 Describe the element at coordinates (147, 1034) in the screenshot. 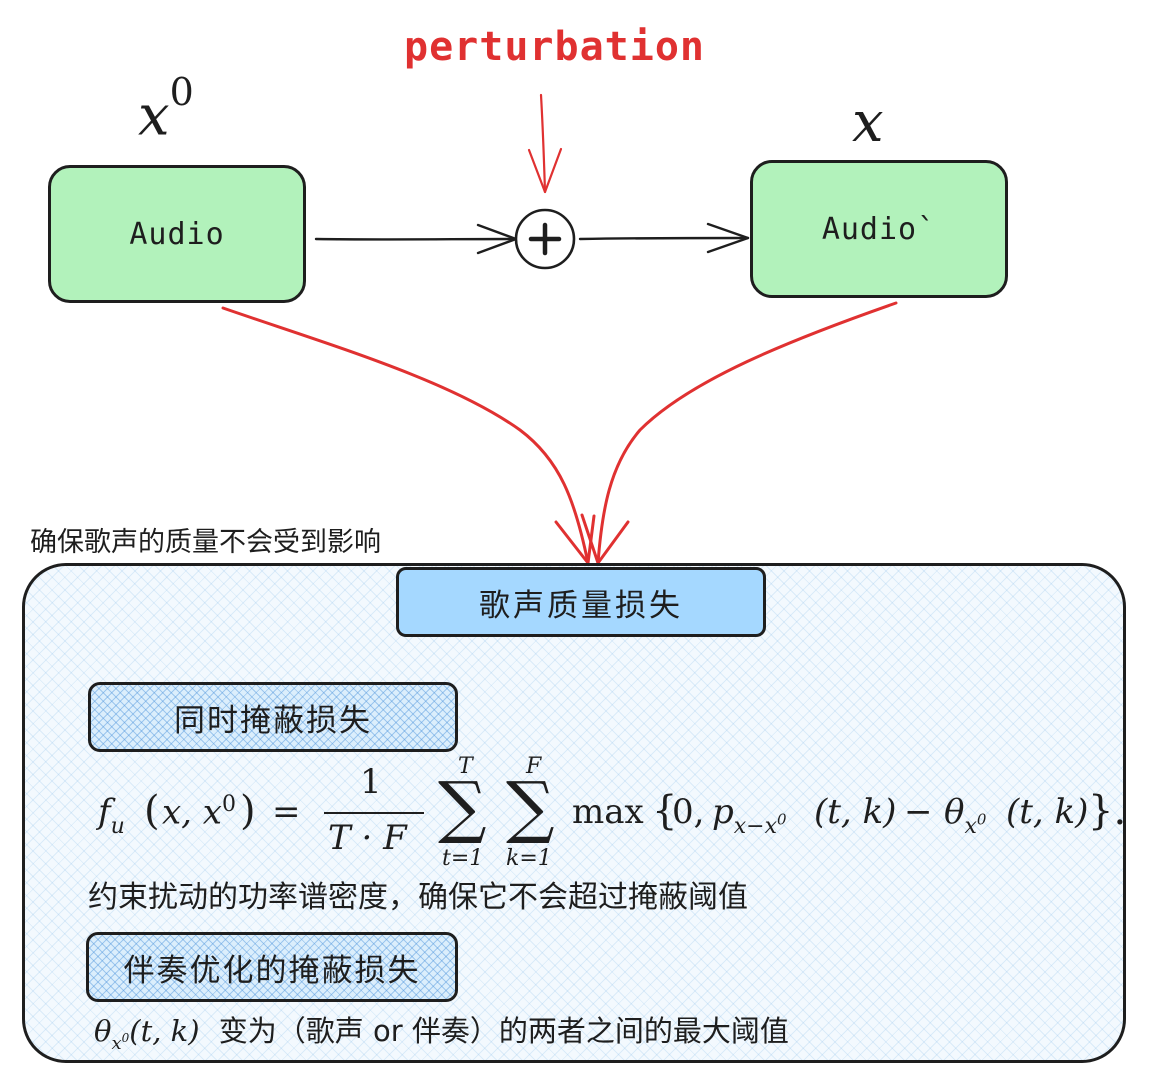

I see `theta-symbol: θx0(t, k)` at that location.